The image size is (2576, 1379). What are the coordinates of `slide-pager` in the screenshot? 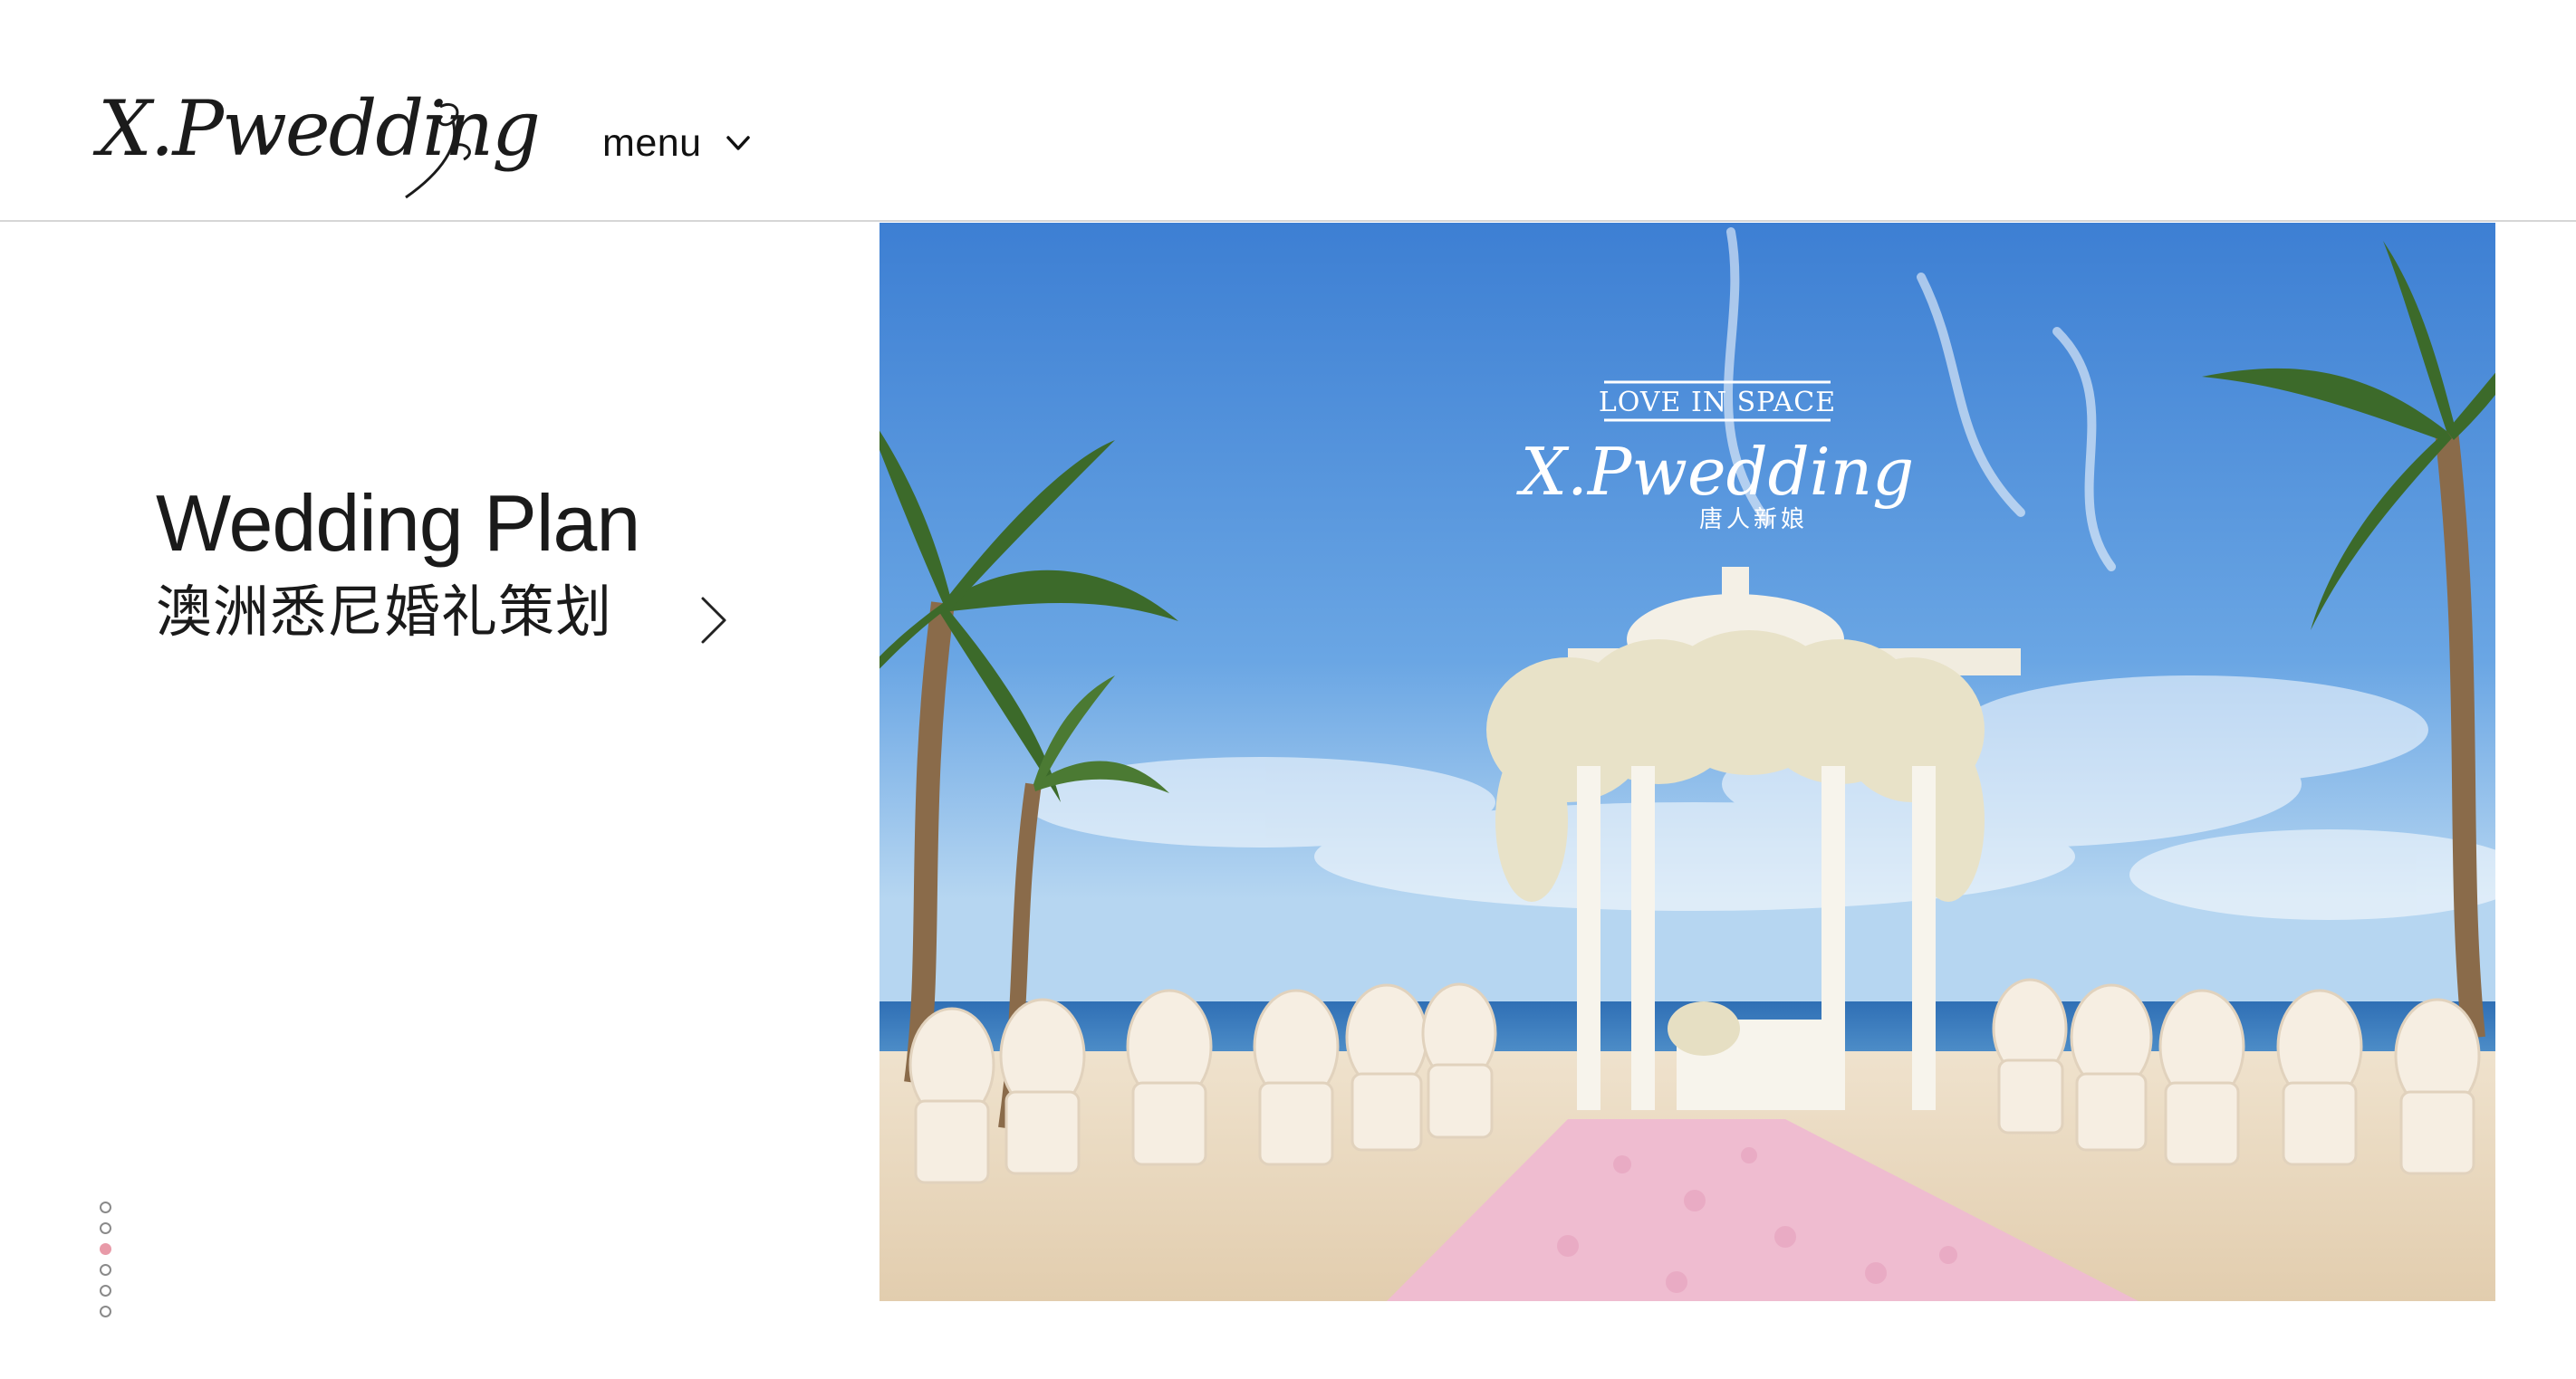 It's located at (107, 1264).